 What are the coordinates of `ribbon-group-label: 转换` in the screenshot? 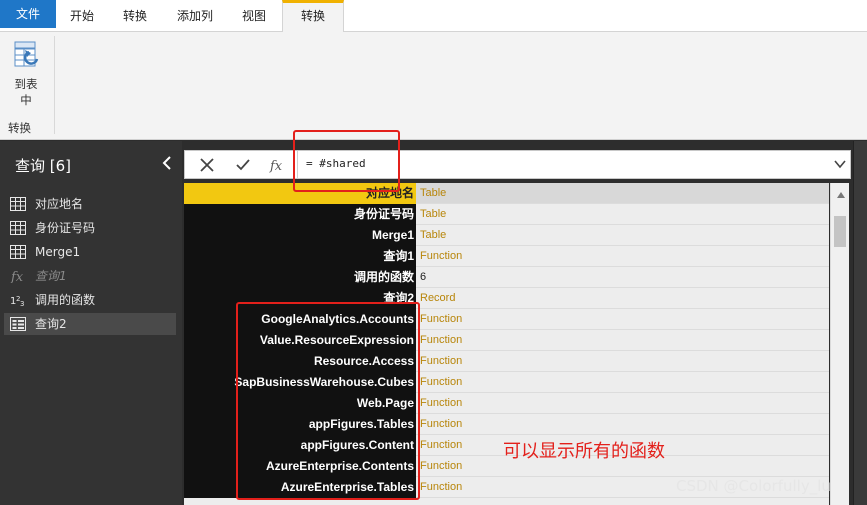 It's located at (19, 128).